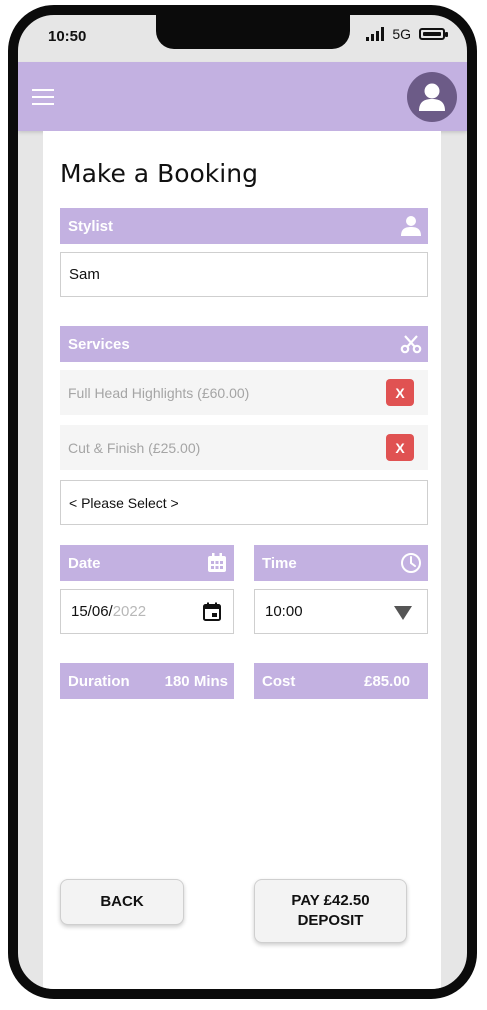 This screenshot has height=1010, width=487. I want to click on signal-icon, so click(375, 34).